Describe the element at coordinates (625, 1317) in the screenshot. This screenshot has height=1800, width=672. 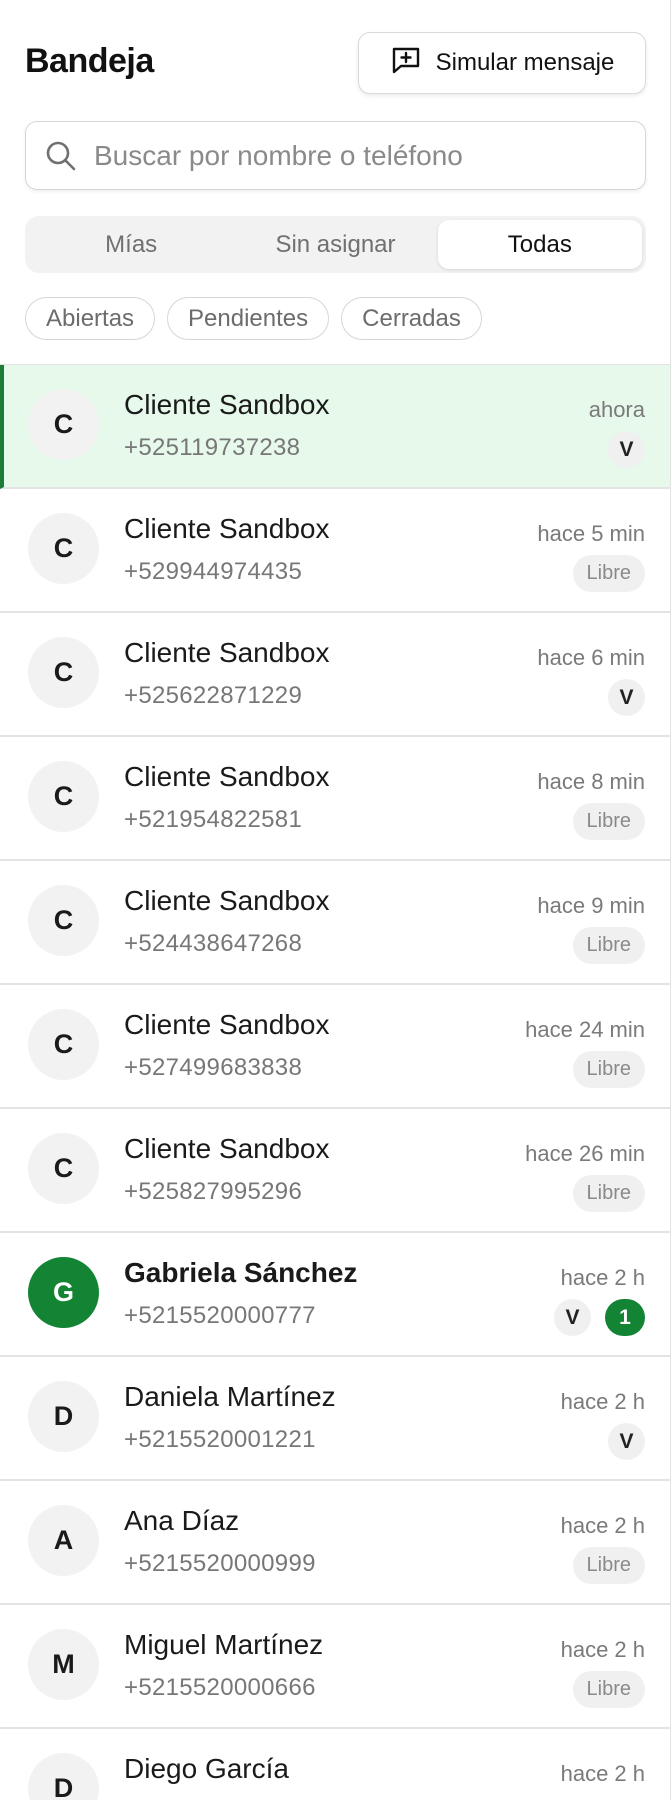
I see `unread-count-badge: 1` at that location.